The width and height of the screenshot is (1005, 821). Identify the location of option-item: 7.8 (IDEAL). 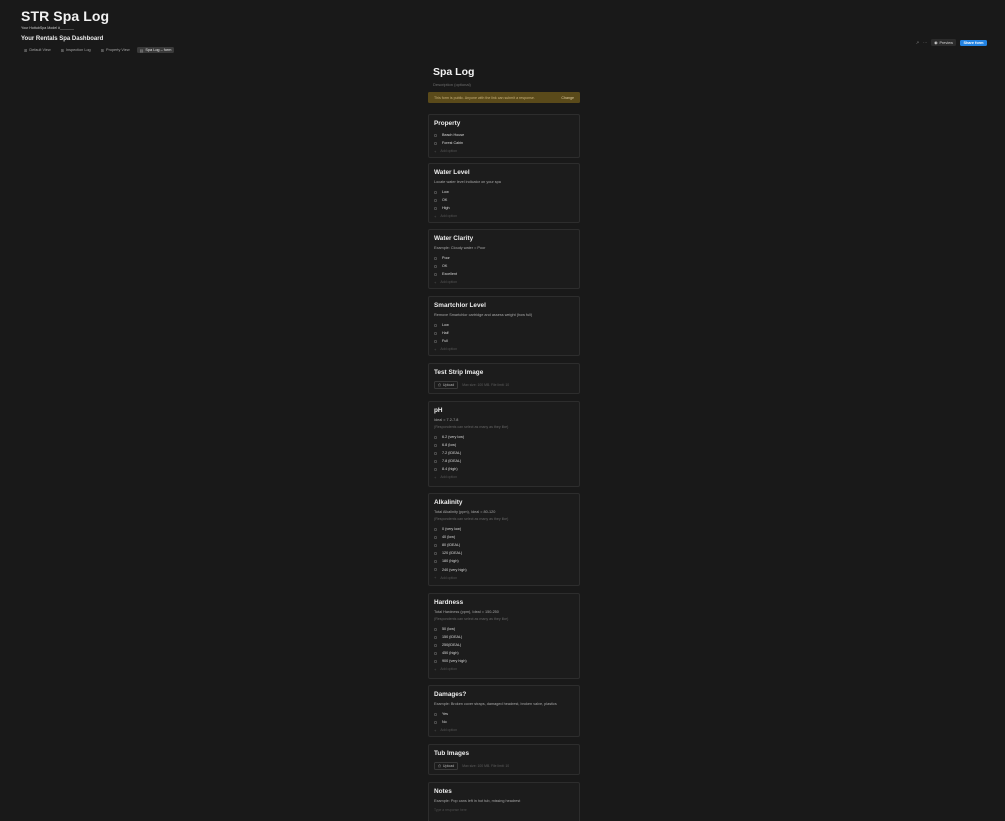
(504, 461).